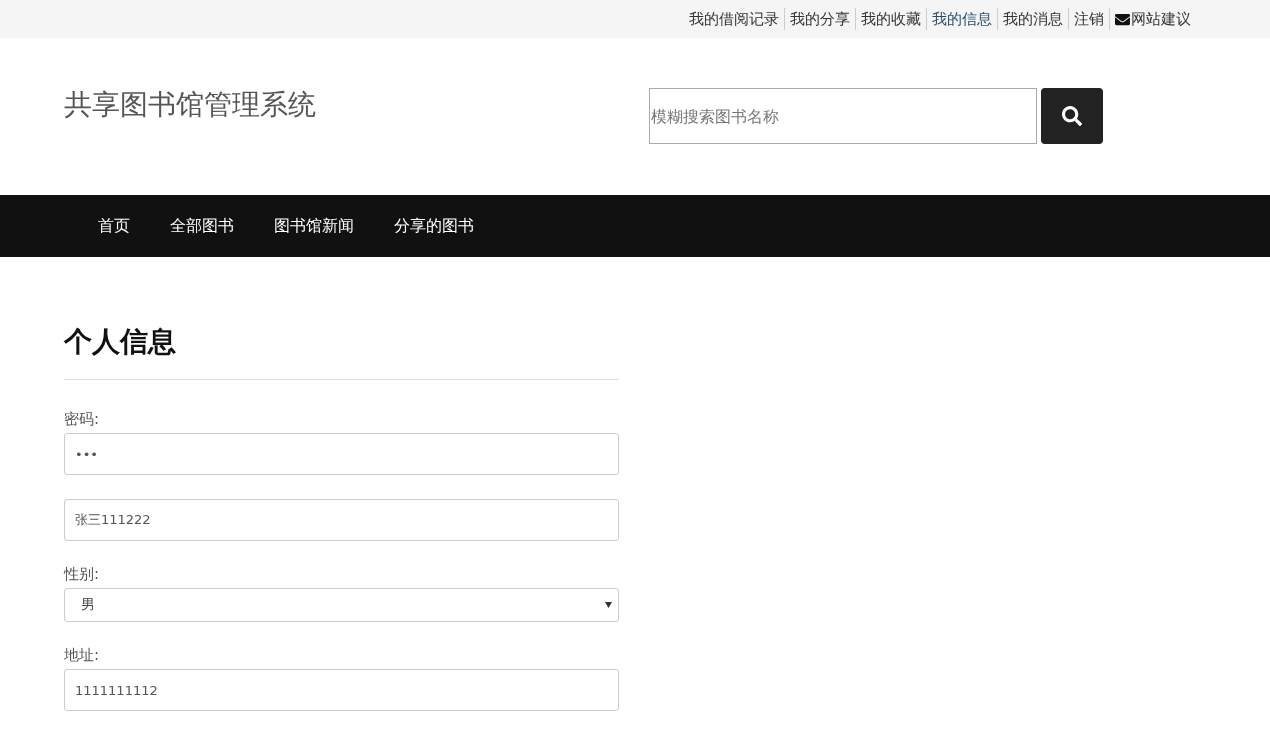  I want to click on top-link: 我的分享, so click(819, 19).